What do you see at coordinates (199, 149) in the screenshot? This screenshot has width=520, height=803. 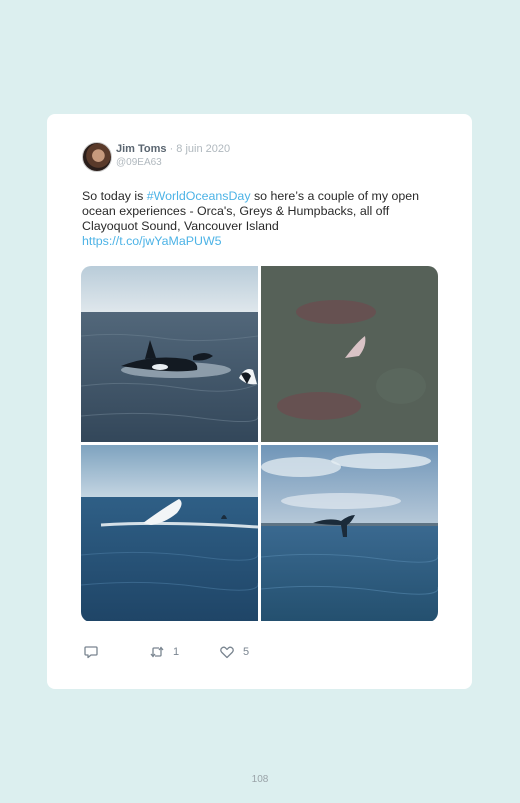 I see `tweet-date: · 8 juin 2020` at bounding box center [199, 149].